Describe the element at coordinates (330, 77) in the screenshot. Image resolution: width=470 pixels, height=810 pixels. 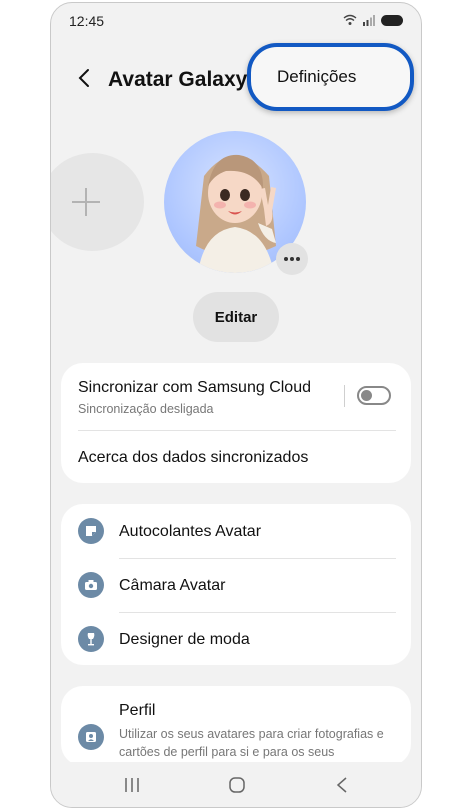
I see `settings-menu-item: Definições` at that location.